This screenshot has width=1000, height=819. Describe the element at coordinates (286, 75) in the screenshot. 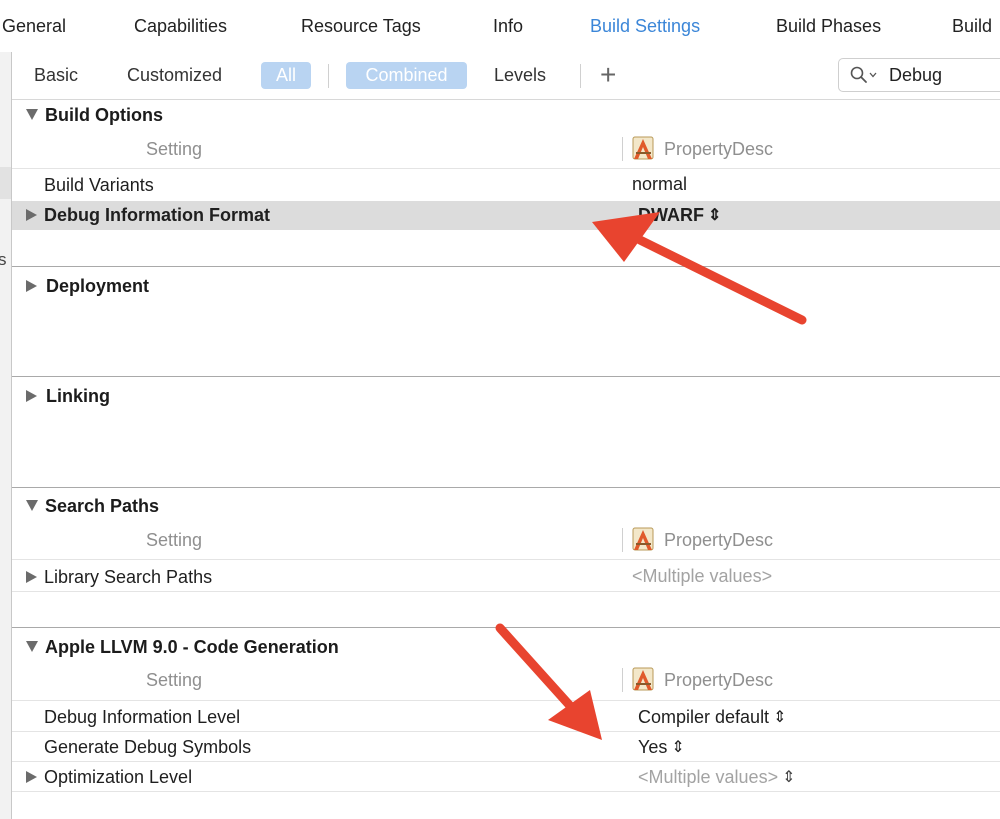

I see `filter-all-button: All` at that location.